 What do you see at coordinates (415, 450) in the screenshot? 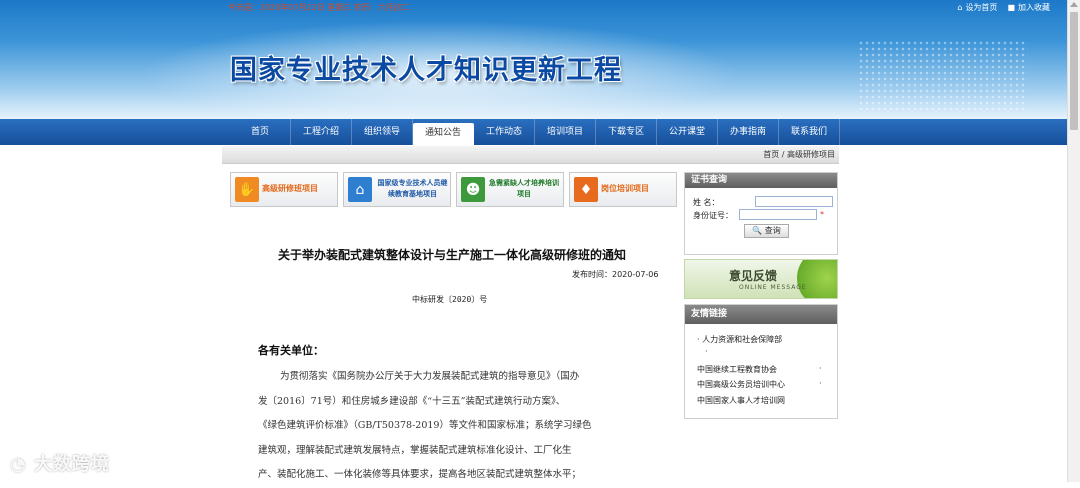
I see `article-line: 建筑观，理解装配式建筑发展特点，掌握装配式建筑标准化设计、工厂化生` at bounding box center [415, 450].